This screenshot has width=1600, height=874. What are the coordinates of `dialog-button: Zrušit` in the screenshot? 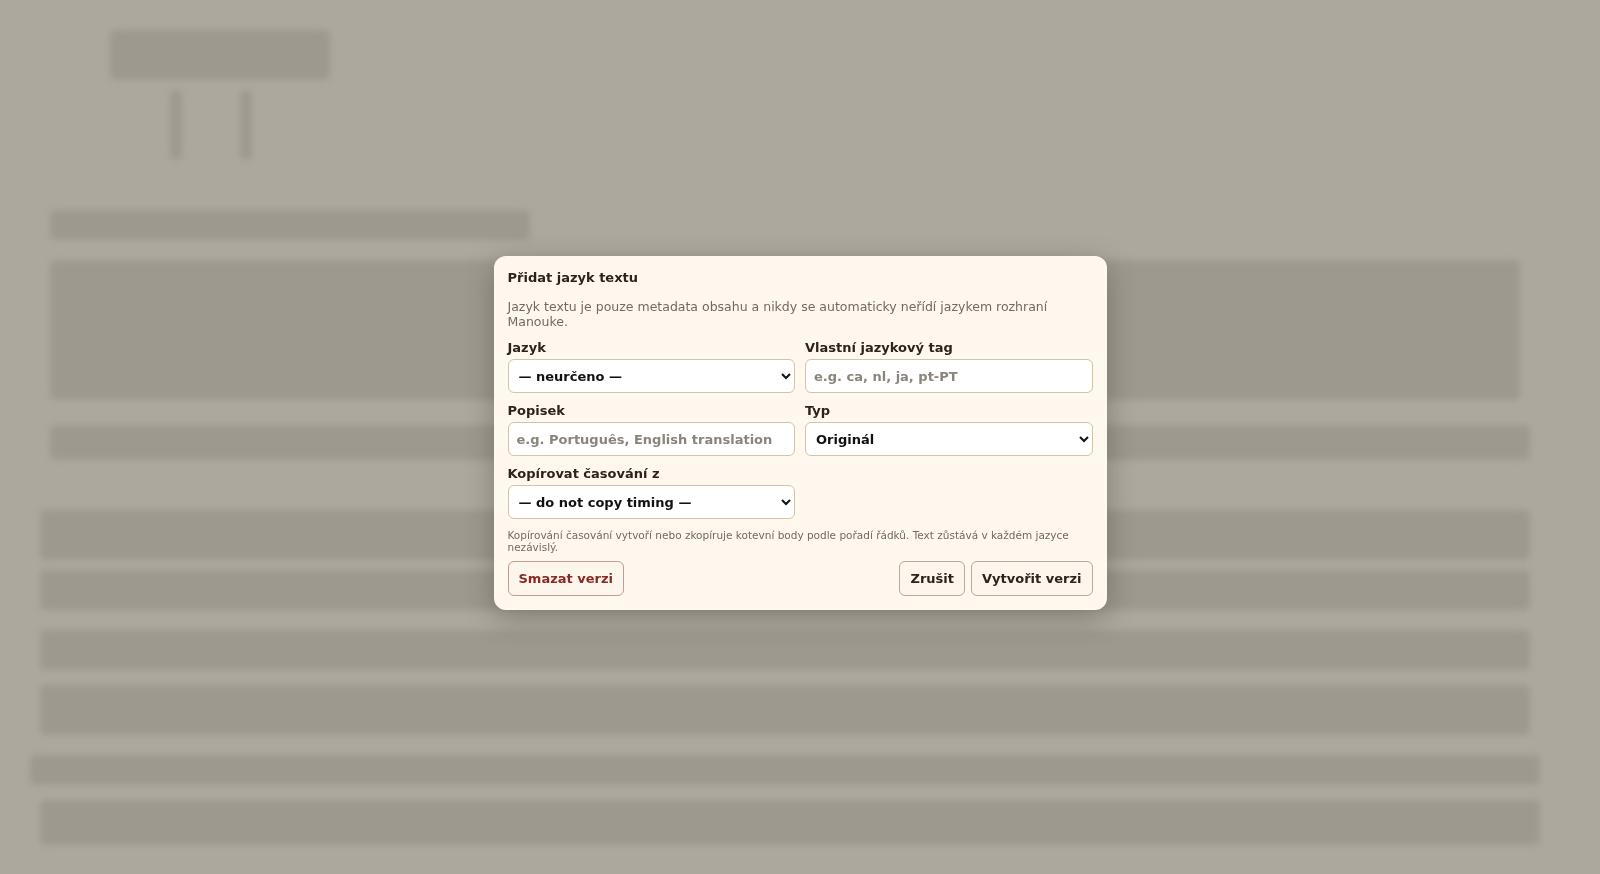 It's located at (932, 578).